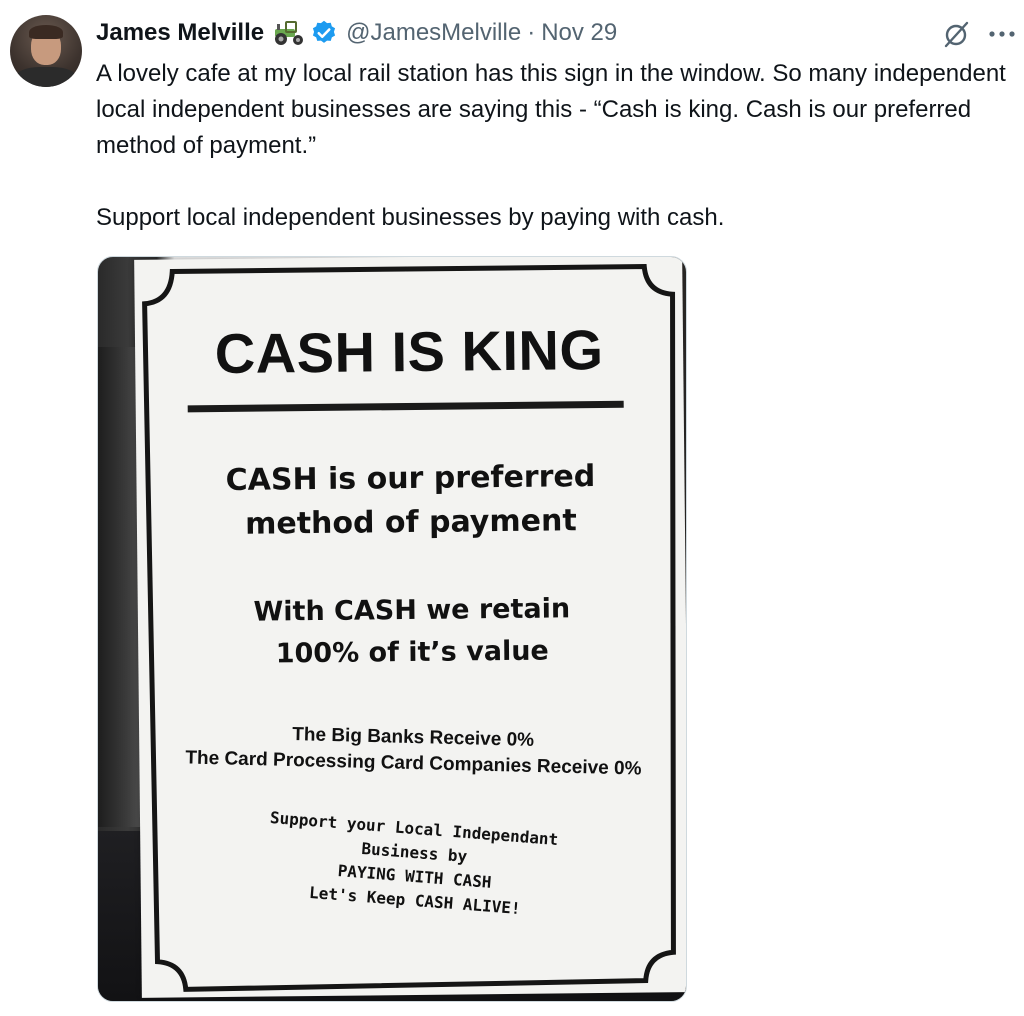  I want to click on tweet-date: Nov 29, so click(579, 33).